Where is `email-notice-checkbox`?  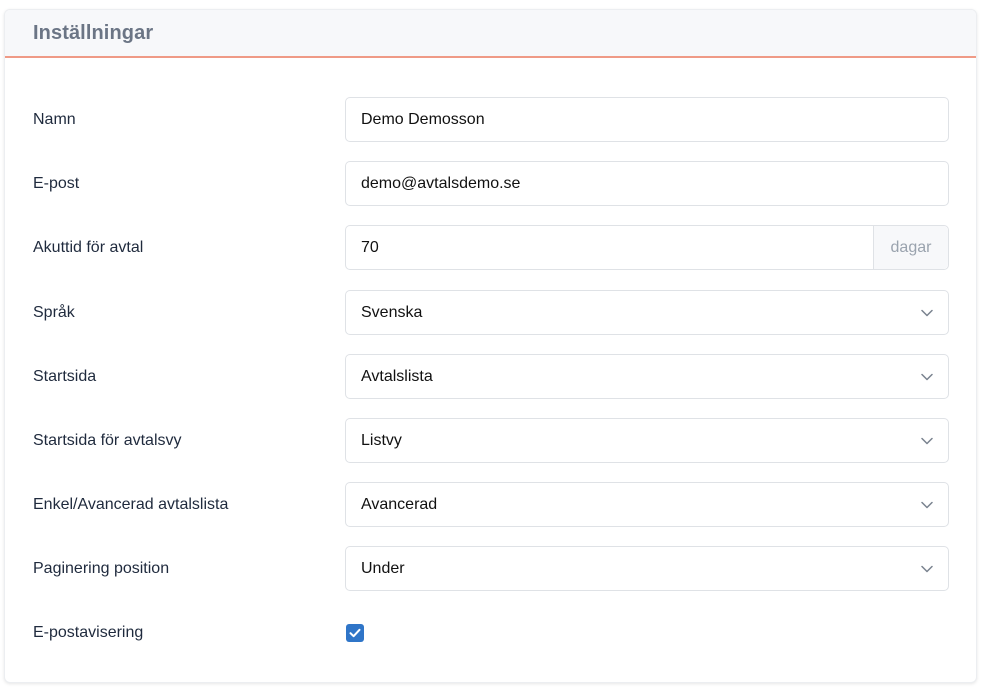 email-notice-checkbox is located at coordinates (355, 633).